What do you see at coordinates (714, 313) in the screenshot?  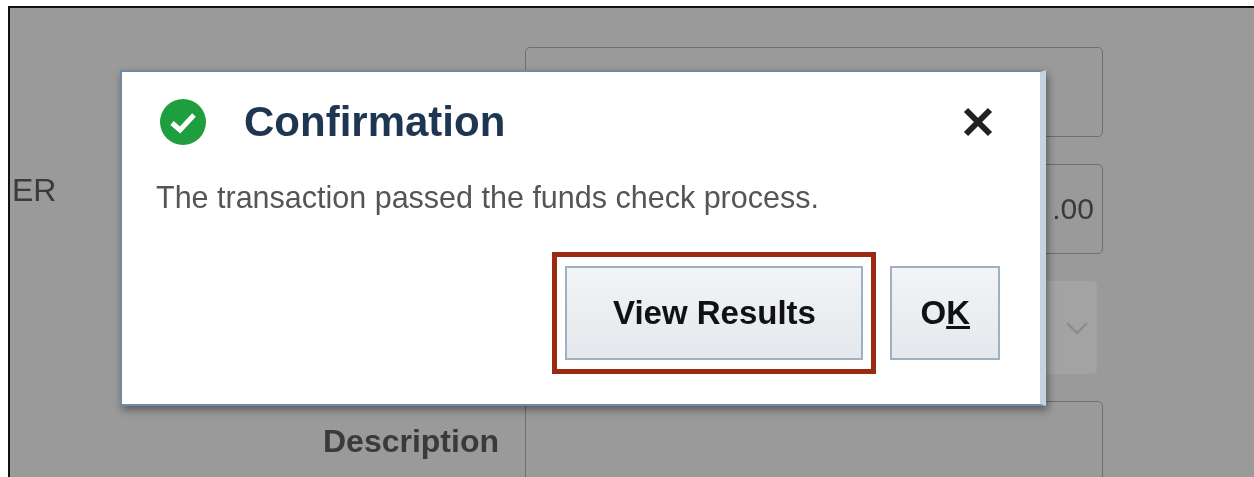 I see `view-results-button: View Results` at bounding box center [714, 313].